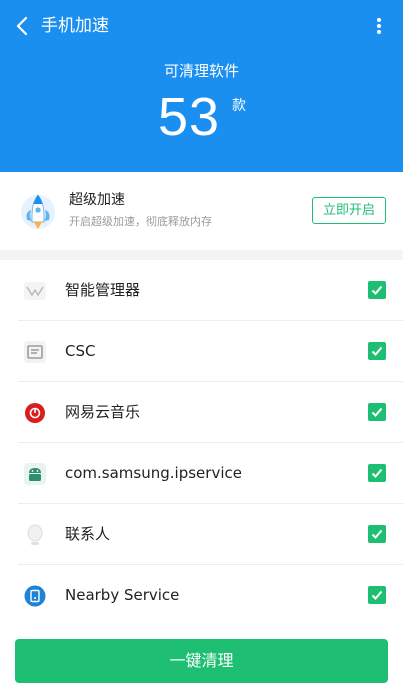  I want to click on app-name: Nearby Service, so click(122, 595).